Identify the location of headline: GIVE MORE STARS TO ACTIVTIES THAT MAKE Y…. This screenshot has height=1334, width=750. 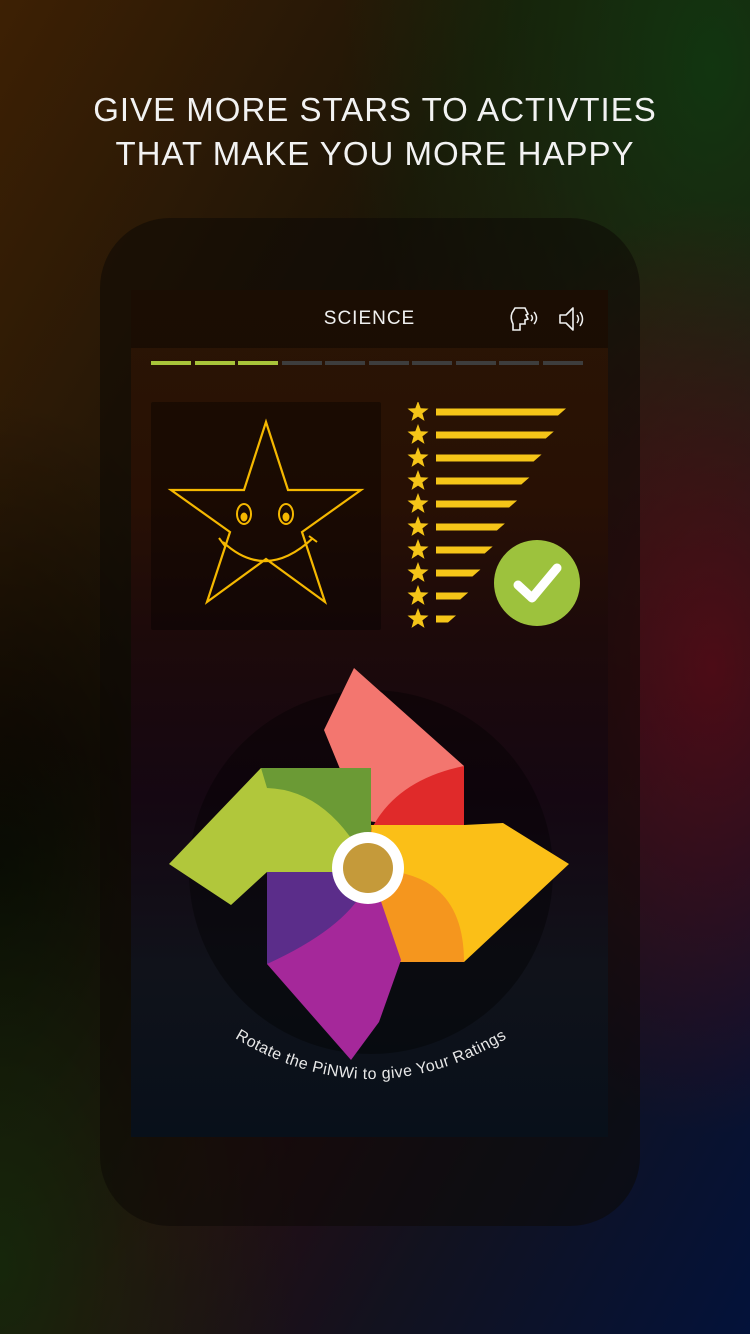
(375, 132).